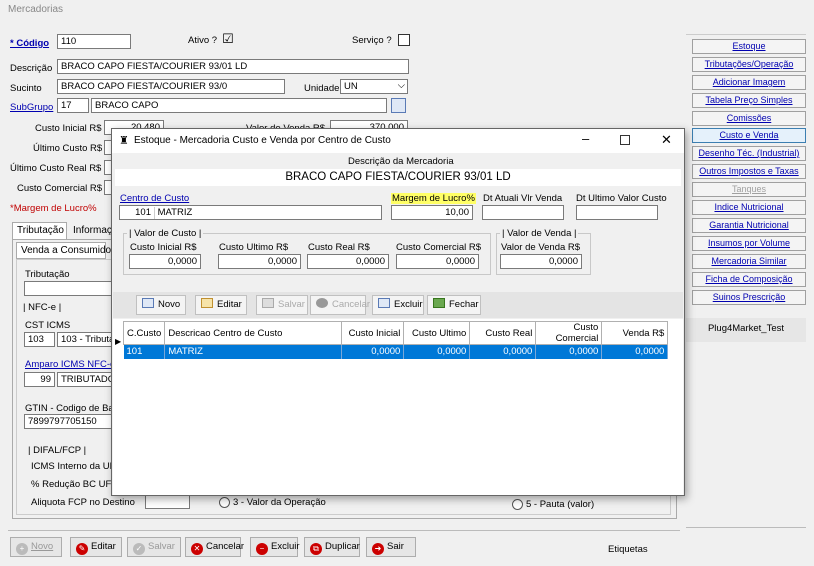  What do you see at coordinates (96, 547) in the screenshot?
I see `editar-button: ✎ Editar` at bounding box center [96, 547].